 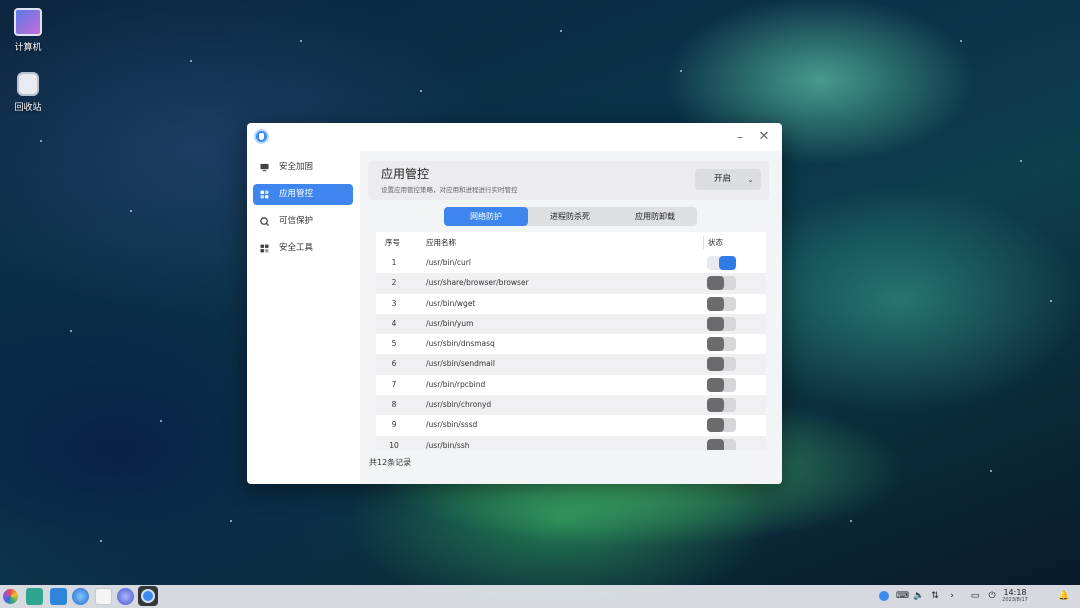 I want to click on notification-bell-icon: 🔔, so click(x=1063, y=596).